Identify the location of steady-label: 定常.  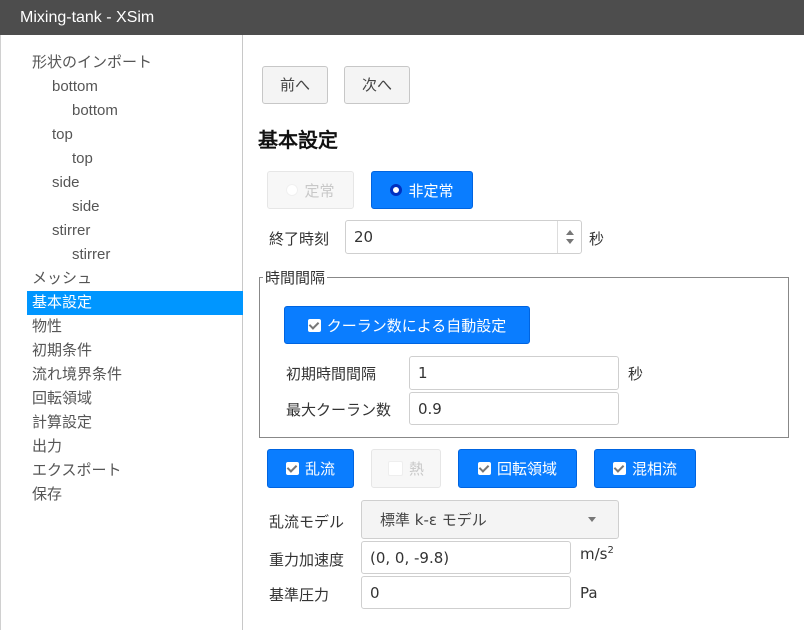
(319, 190).